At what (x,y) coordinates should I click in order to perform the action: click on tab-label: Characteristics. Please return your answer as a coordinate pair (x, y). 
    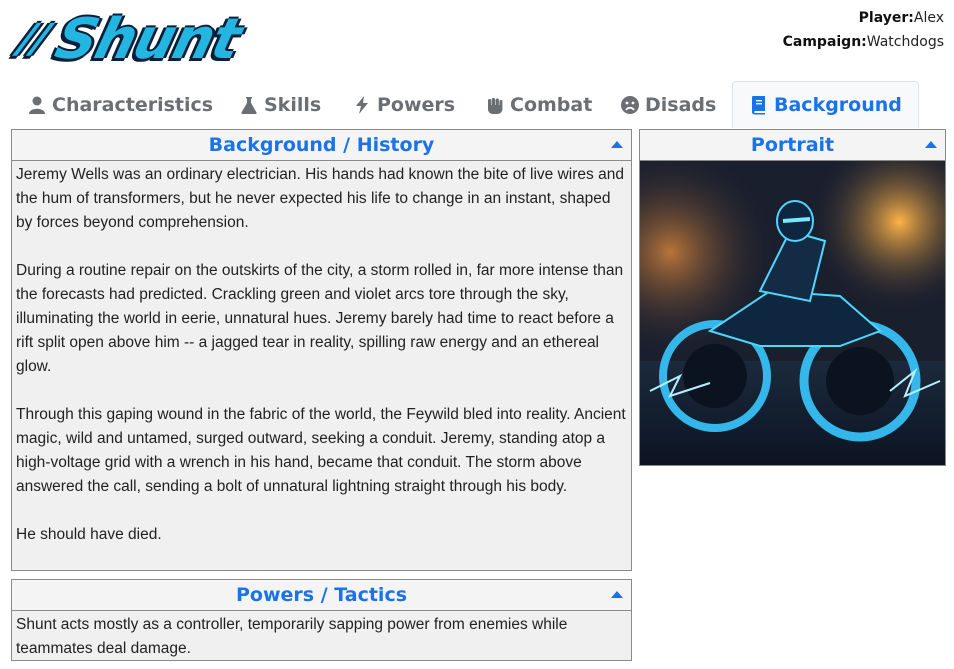
    Looking at the image, I should click on (133, 104).